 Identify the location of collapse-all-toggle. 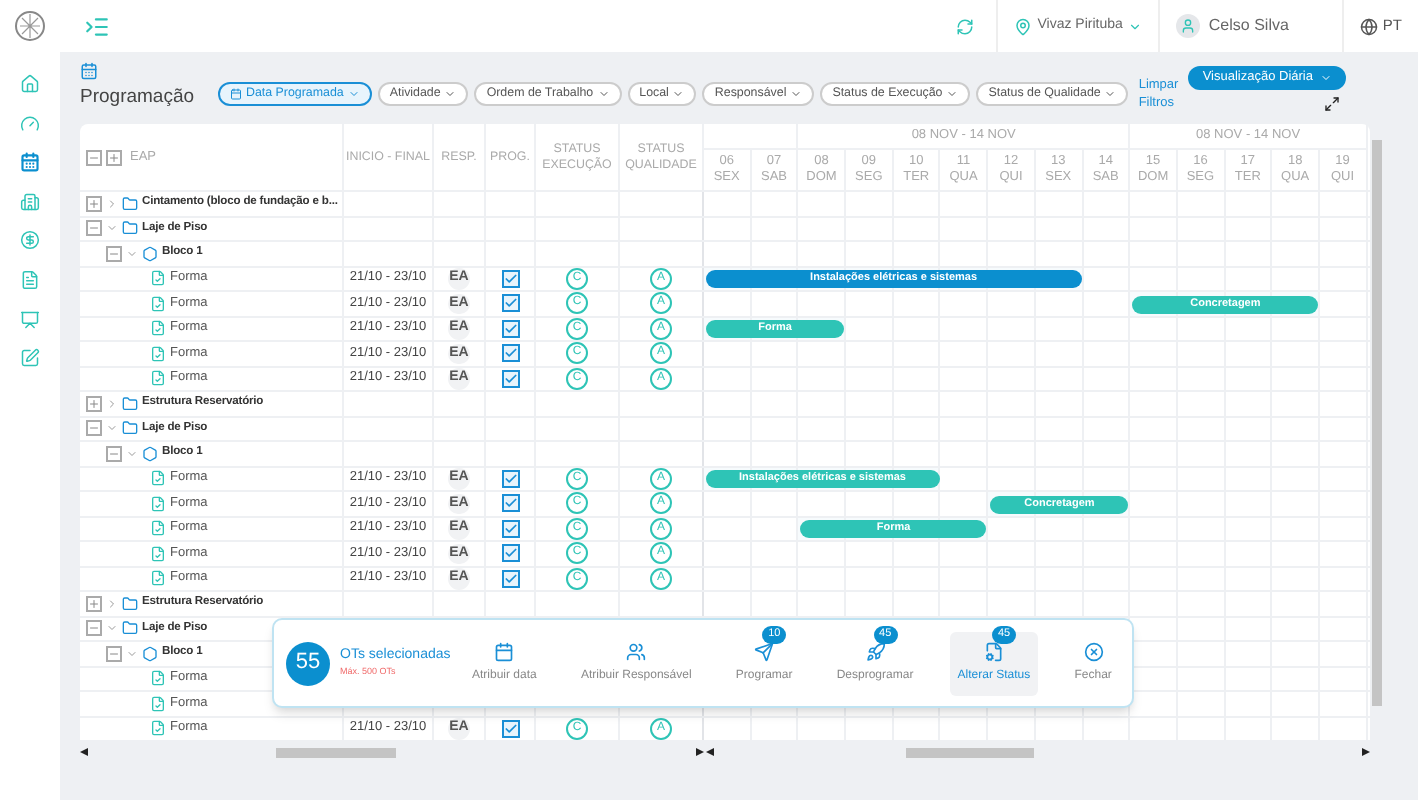
(94, 157).